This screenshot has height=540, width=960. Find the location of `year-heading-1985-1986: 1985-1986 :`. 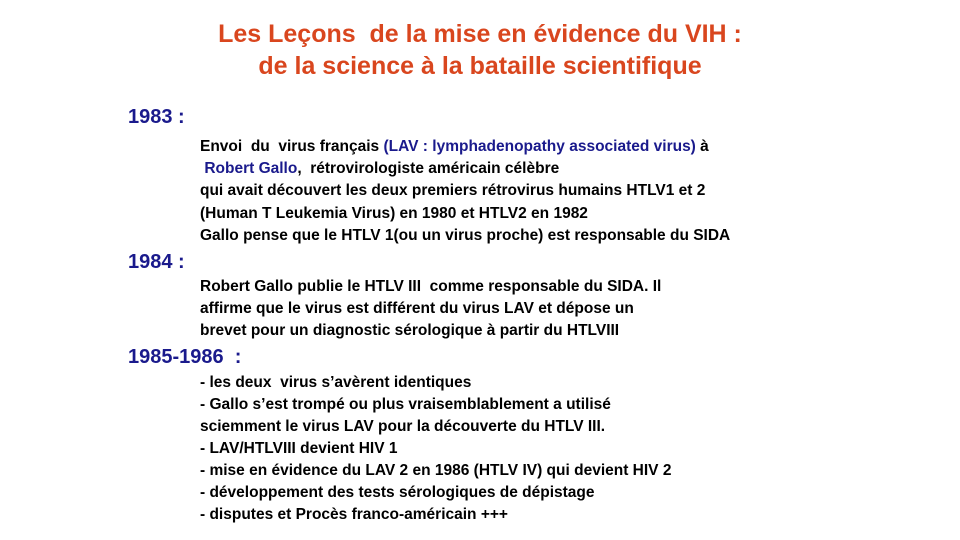

year-heading-1985-1986: 1985-1986 : is located at coordinates (185, 357).